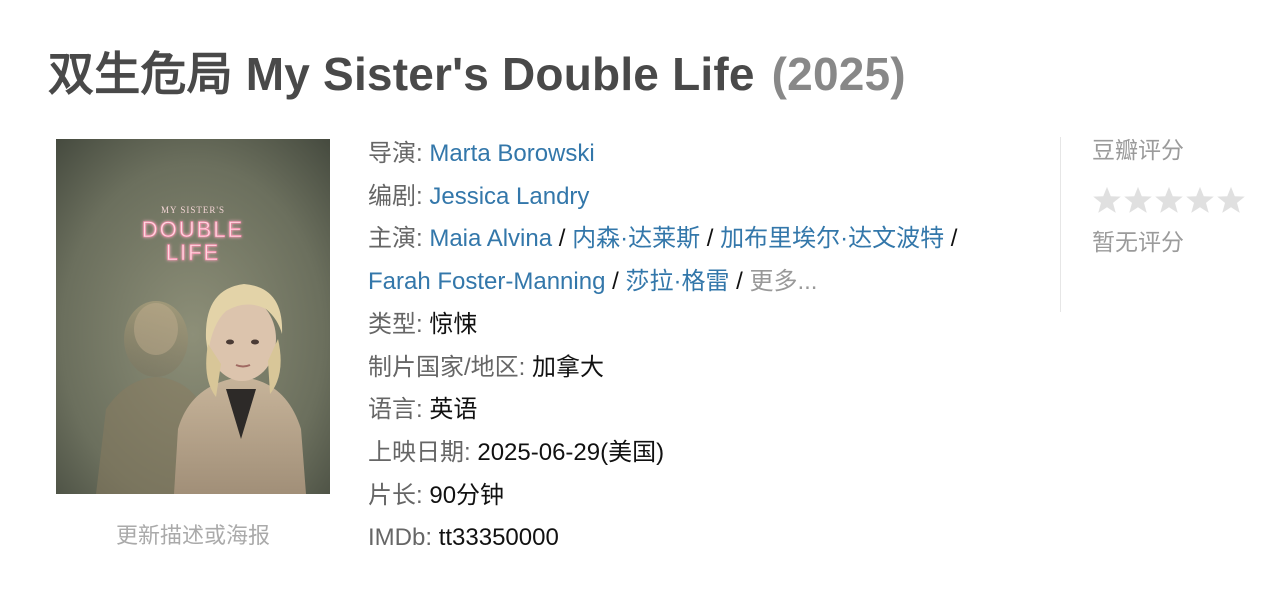 The height and width of the screenshot is (601, 1280). What do you see at coordinates (1138, 150) in the screenshot?
I see `rating-label: 豆瓣评分` at bounding box center [1138, 150].